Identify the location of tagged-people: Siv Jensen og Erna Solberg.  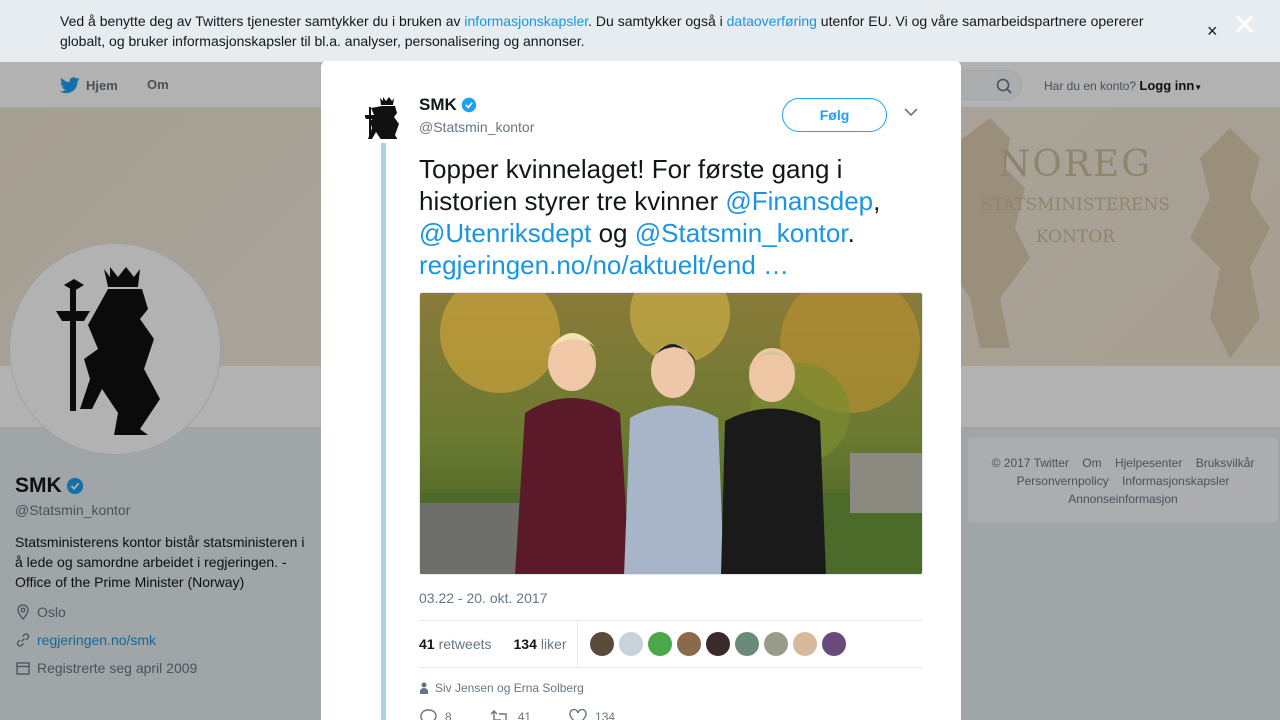
(501, 688).